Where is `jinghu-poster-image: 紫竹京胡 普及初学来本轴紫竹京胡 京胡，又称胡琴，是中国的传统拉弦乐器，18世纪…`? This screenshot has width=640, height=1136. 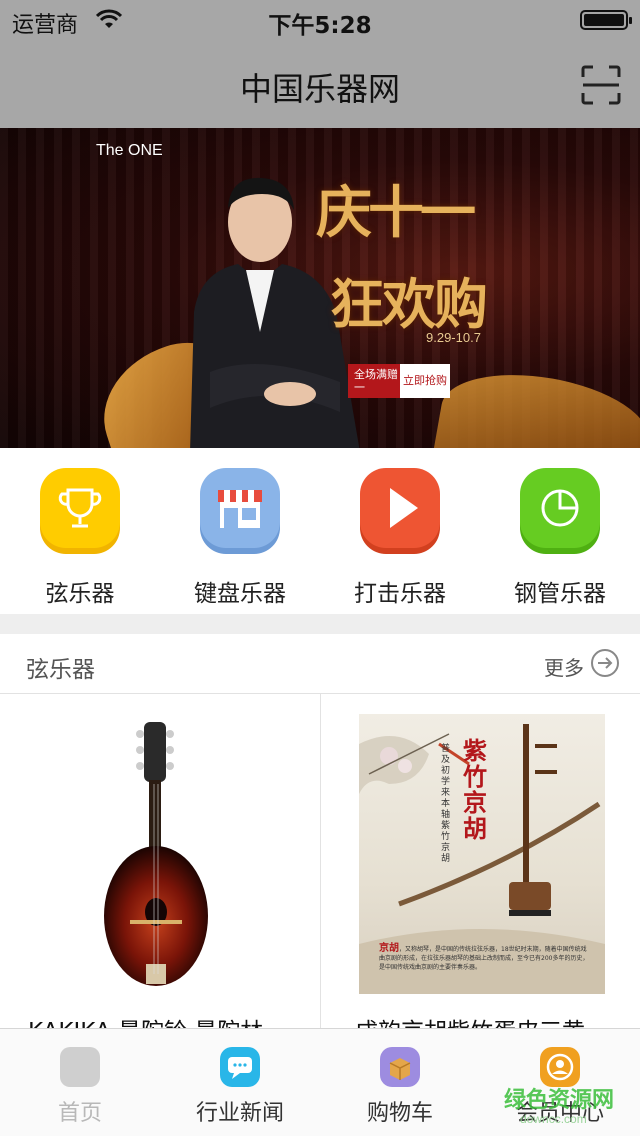 jinghu-poster-image: 紫竹京胡 普及初学来本轴紫竹京胡 京胡，又称胡琴，是中国的传统拉弦乐器，18世纪… is located at coordinates (482, 854).